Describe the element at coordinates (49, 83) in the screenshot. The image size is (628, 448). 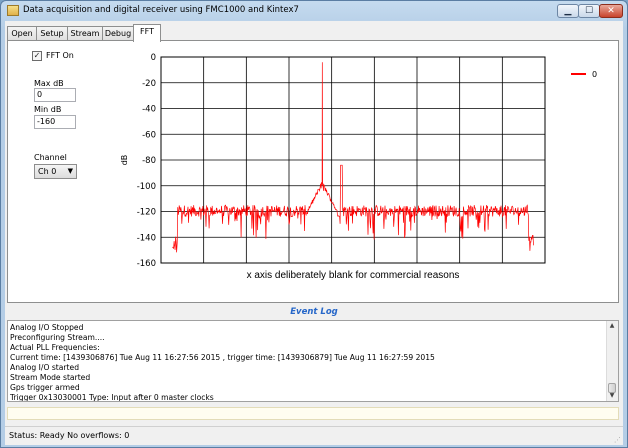
I see `max-db-label: Max dB` at that location.